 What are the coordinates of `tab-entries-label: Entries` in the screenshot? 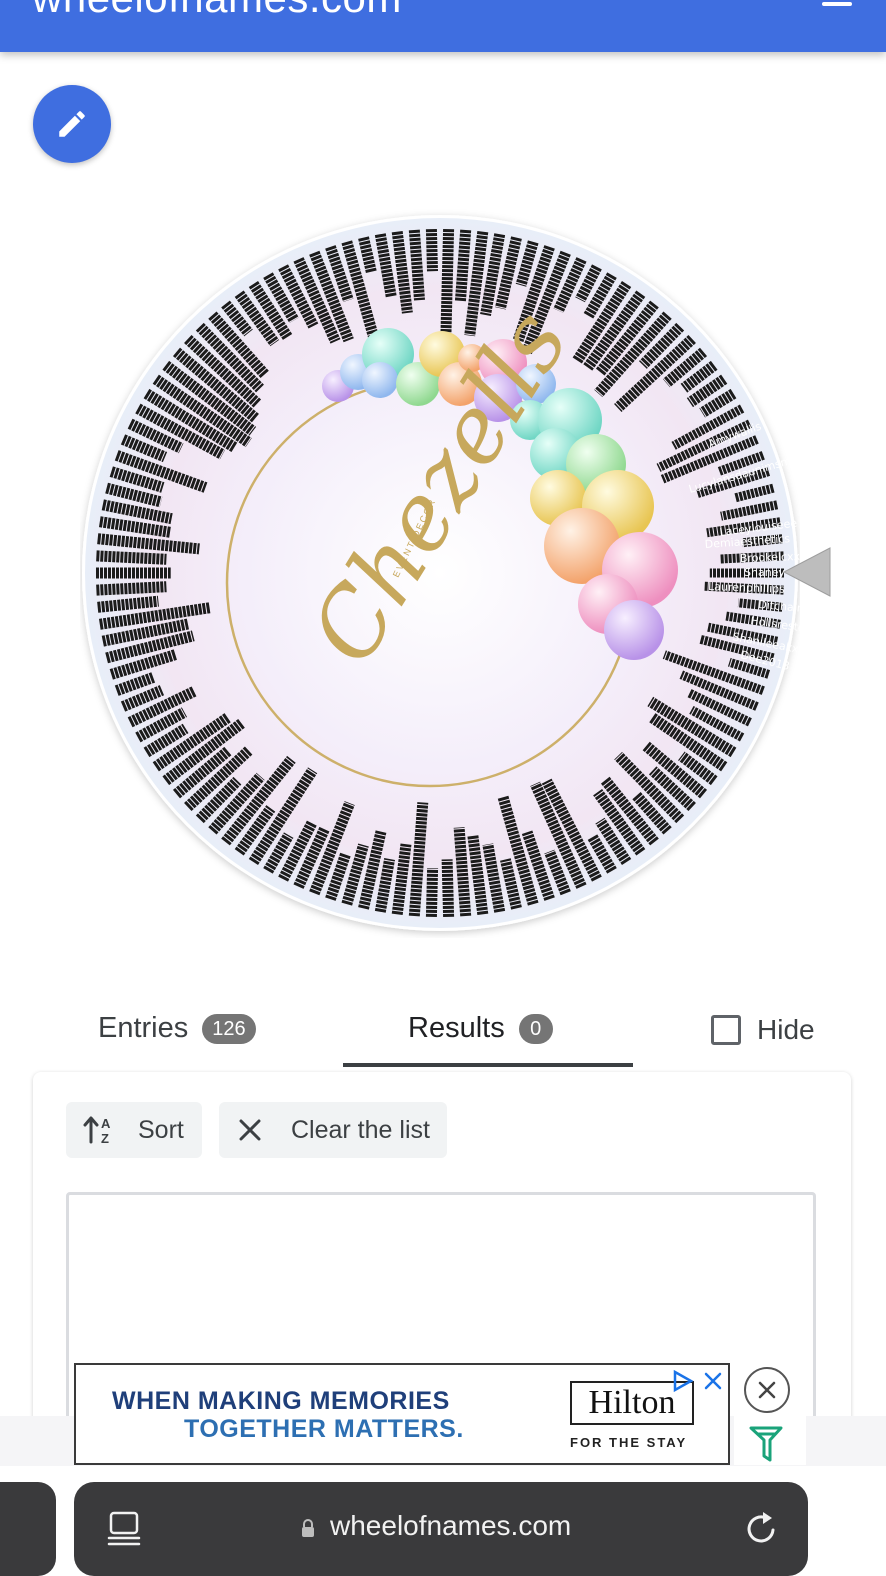 It's located at (143, 1028).